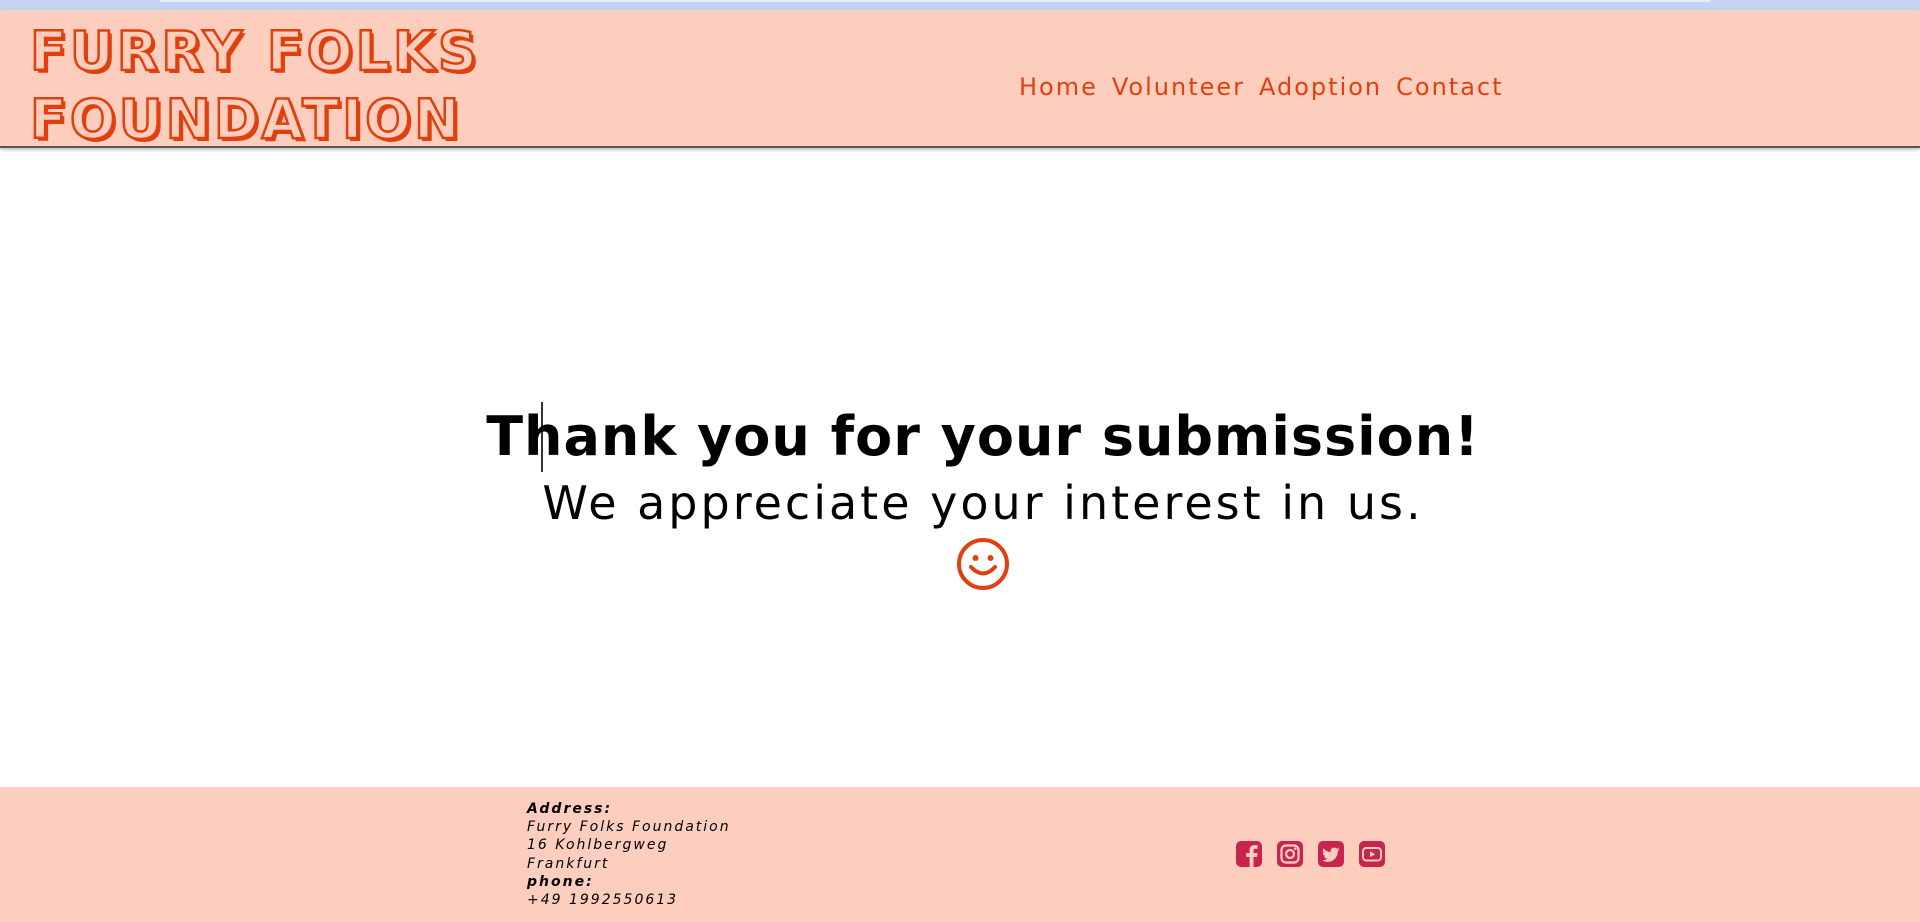  What do you see at coordinates (1058, 87) in the screenshot?
I see `nav-home-link: Home` at bounding box center [1058, 87].